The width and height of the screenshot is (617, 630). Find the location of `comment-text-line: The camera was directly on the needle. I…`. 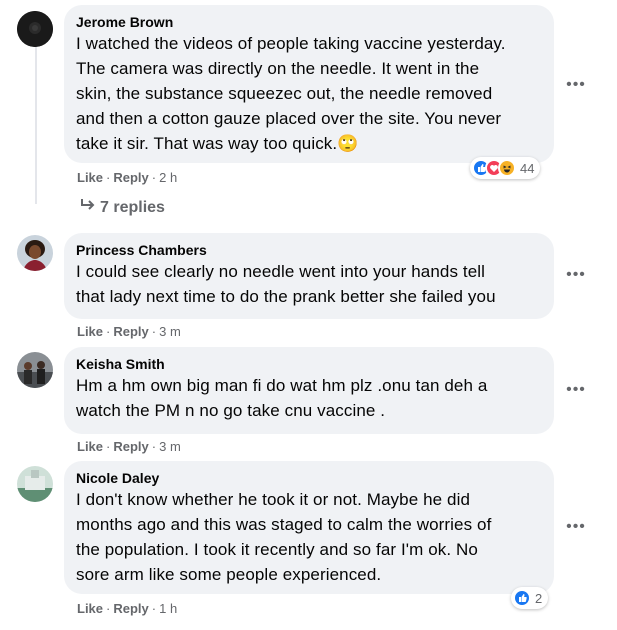

comment-text-line: The camera was directly on the needle. I… is located at coordinates (278, 68).